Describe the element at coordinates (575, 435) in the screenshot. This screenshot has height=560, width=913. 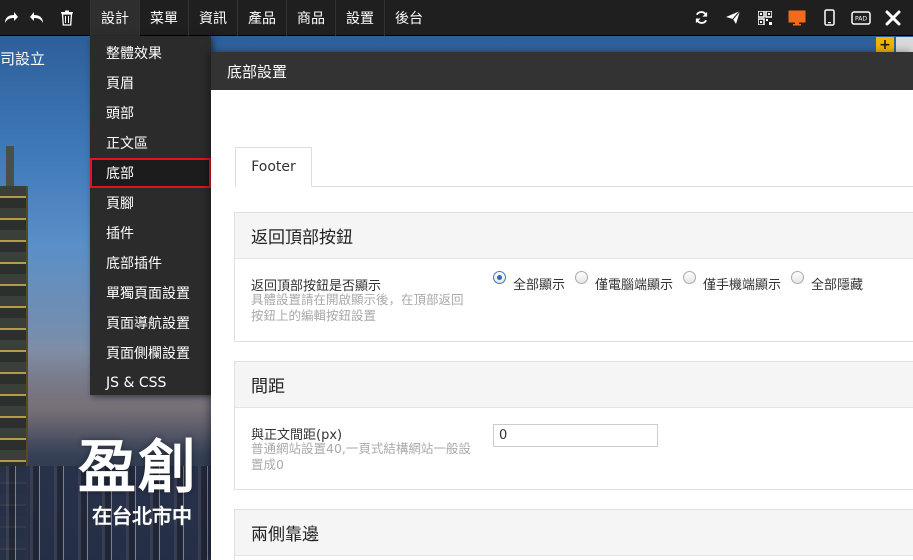
I see `spacing-input` at that location.